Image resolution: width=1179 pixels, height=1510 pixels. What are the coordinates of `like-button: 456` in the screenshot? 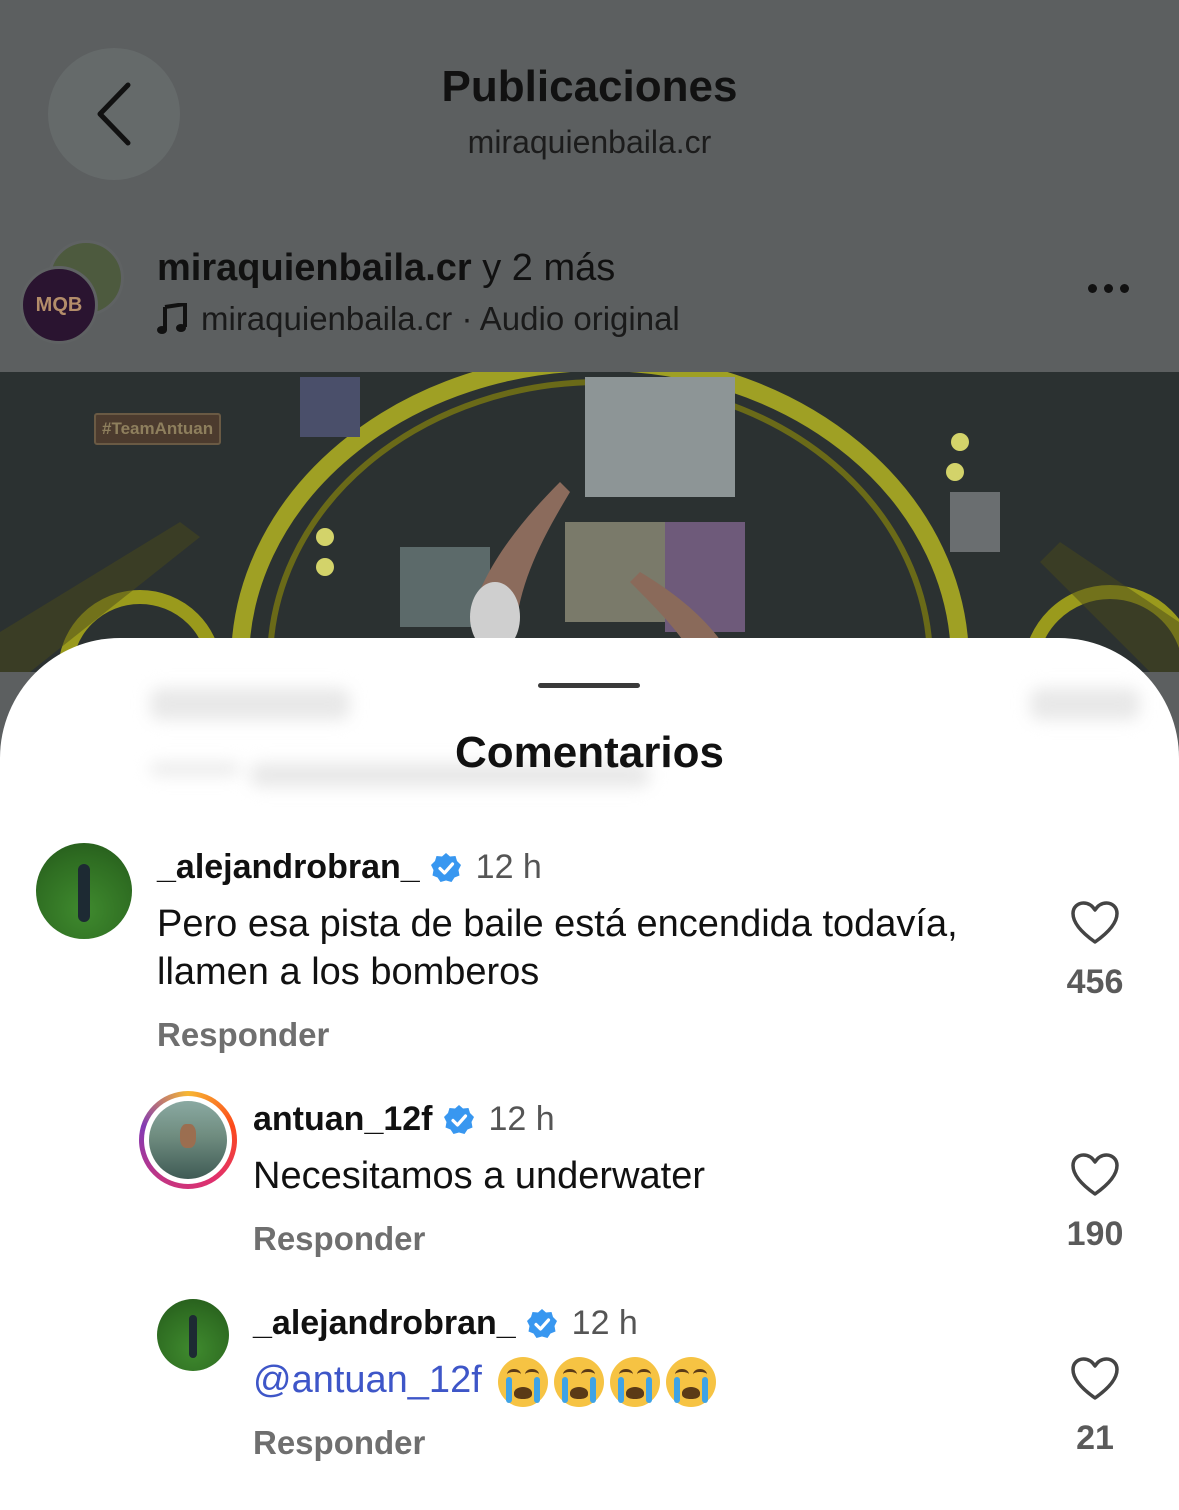 It's located at (1095, 951).